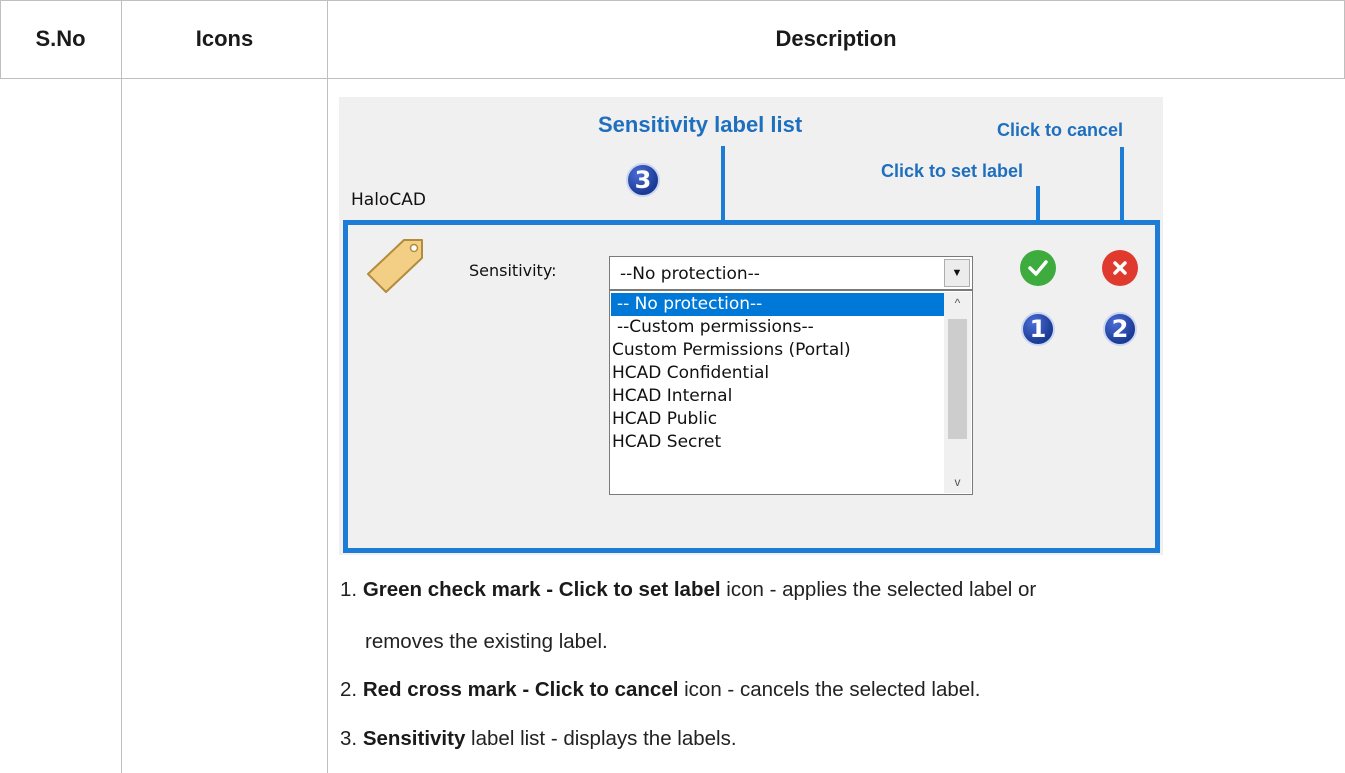  I want to click on item-bold: Sensitivity, so click(414, 738).